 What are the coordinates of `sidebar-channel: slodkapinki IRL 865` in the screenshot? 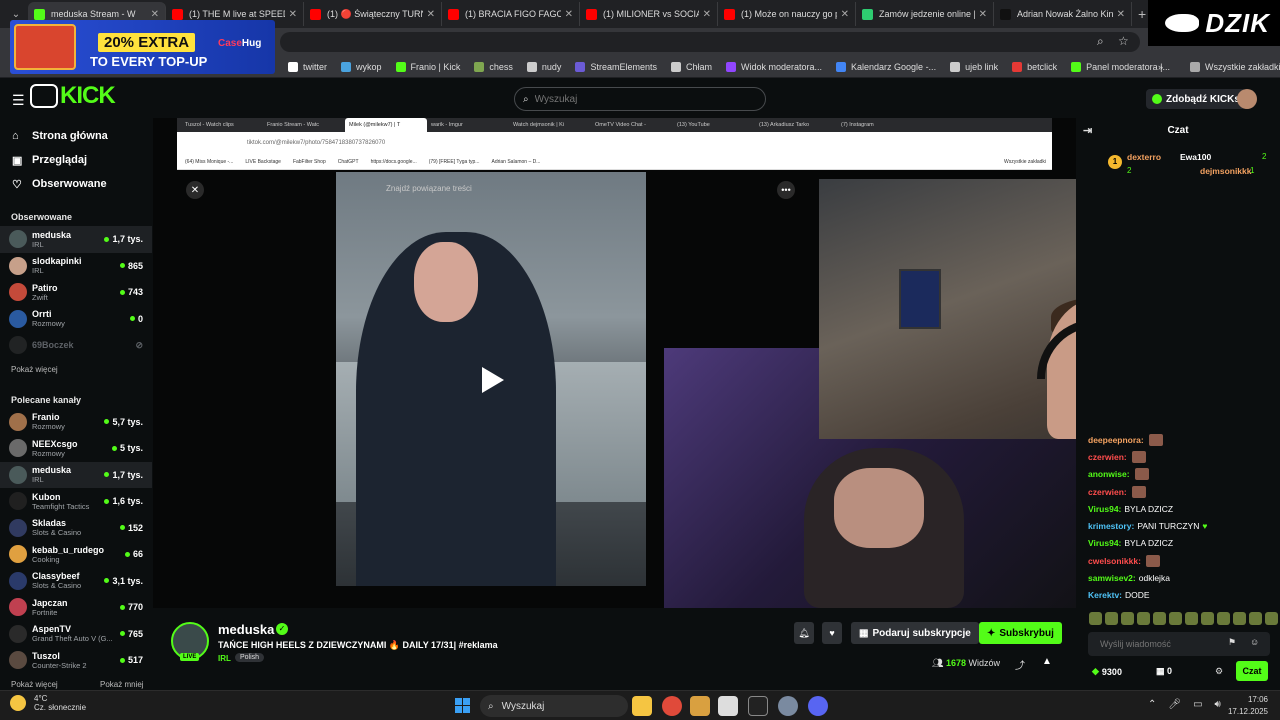 It's located at (76, 266).